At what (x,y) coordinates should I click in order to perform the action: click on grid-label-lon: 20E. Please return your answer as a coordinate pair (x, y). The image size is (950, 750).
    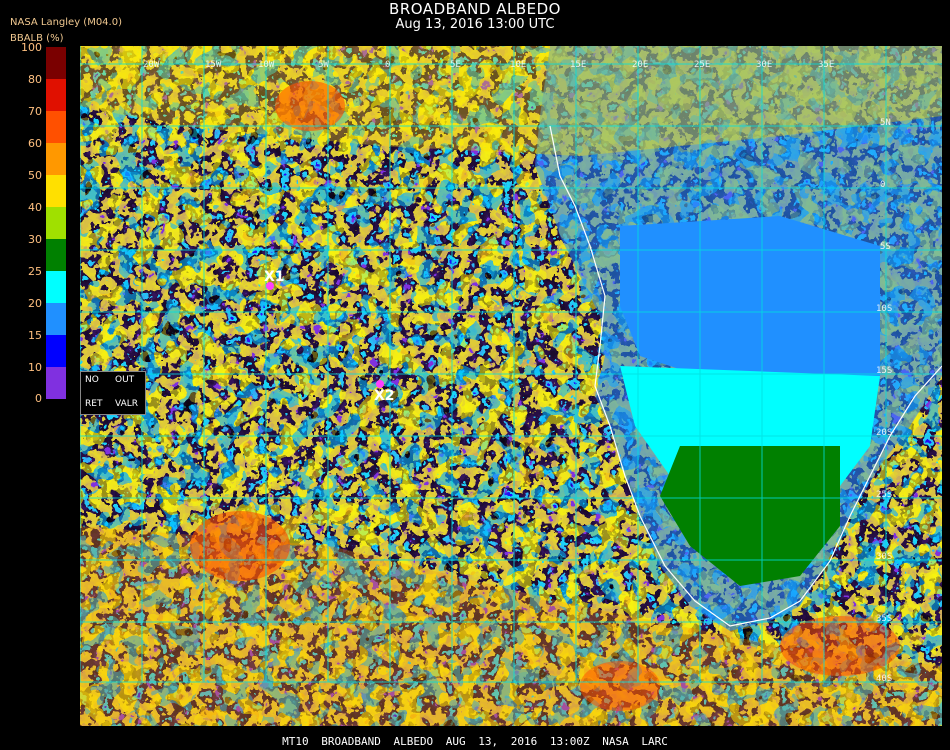
    Looking at the image, I should click on (640, 65).